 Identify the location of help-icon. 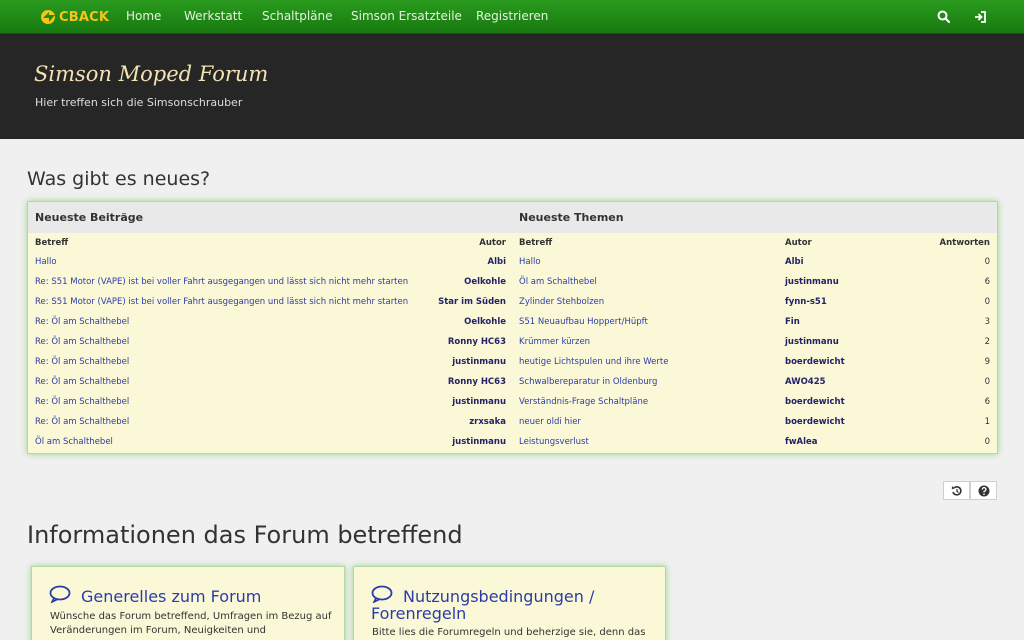
(983, 490).